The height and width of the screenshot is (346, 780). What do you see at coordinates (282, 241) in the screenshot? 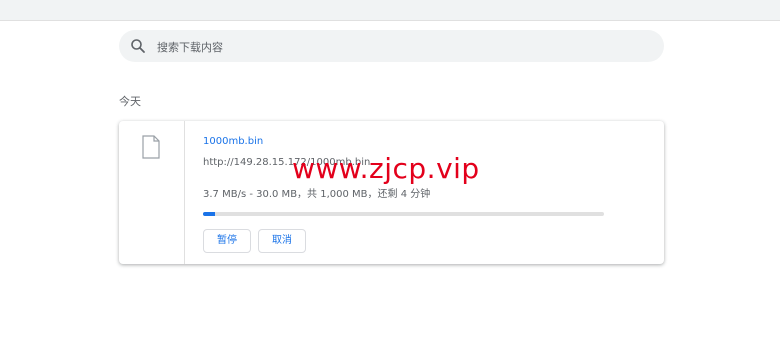
I see `cancel-button: 取消` at bounding box center [282, 241].